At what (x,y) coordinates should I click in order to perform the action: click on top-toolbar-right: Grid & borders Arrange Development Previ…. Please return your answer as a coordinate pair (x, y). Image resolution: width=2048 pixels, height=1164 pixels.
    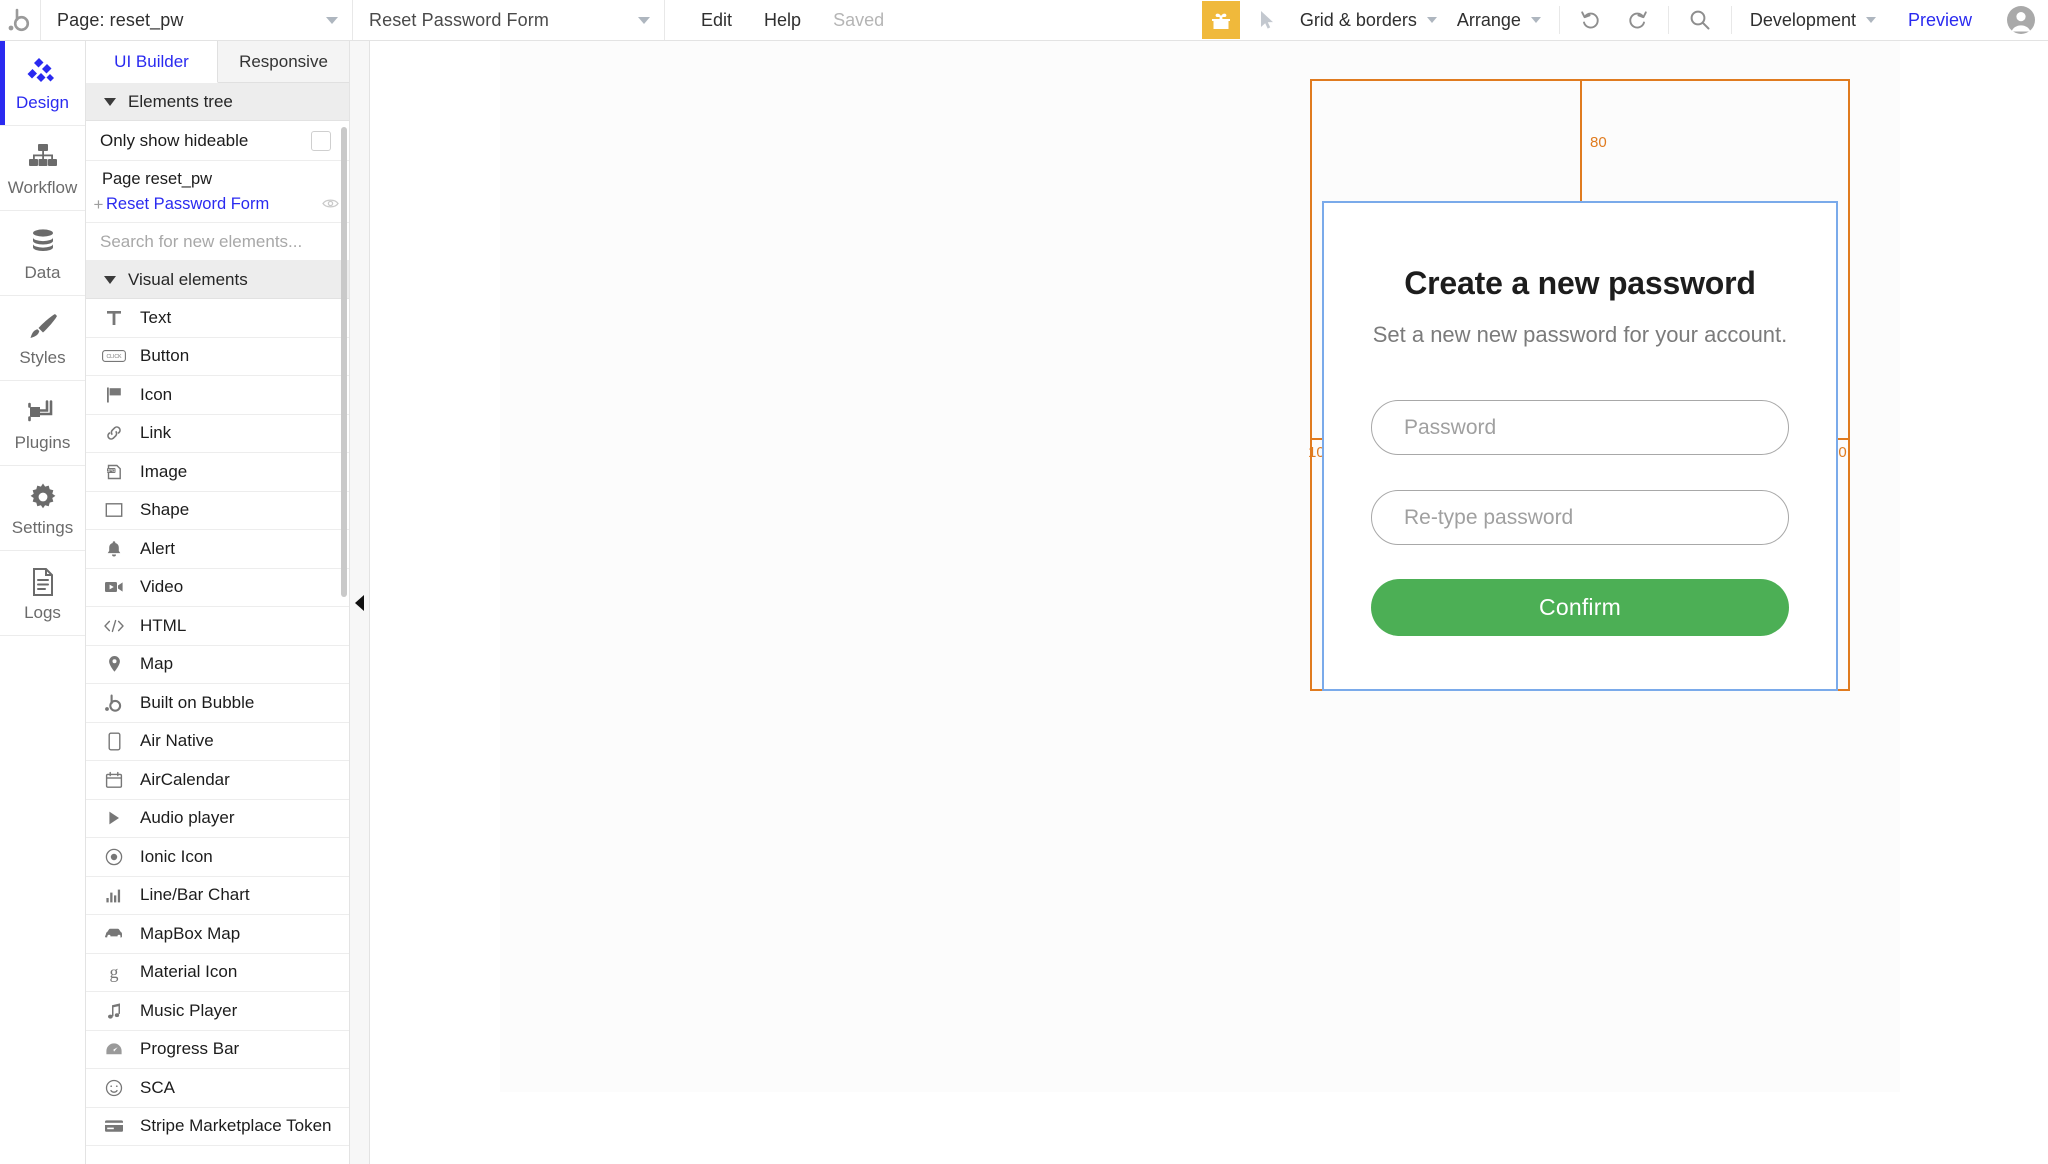
    Looking at the image, I should click on (1623, 20).